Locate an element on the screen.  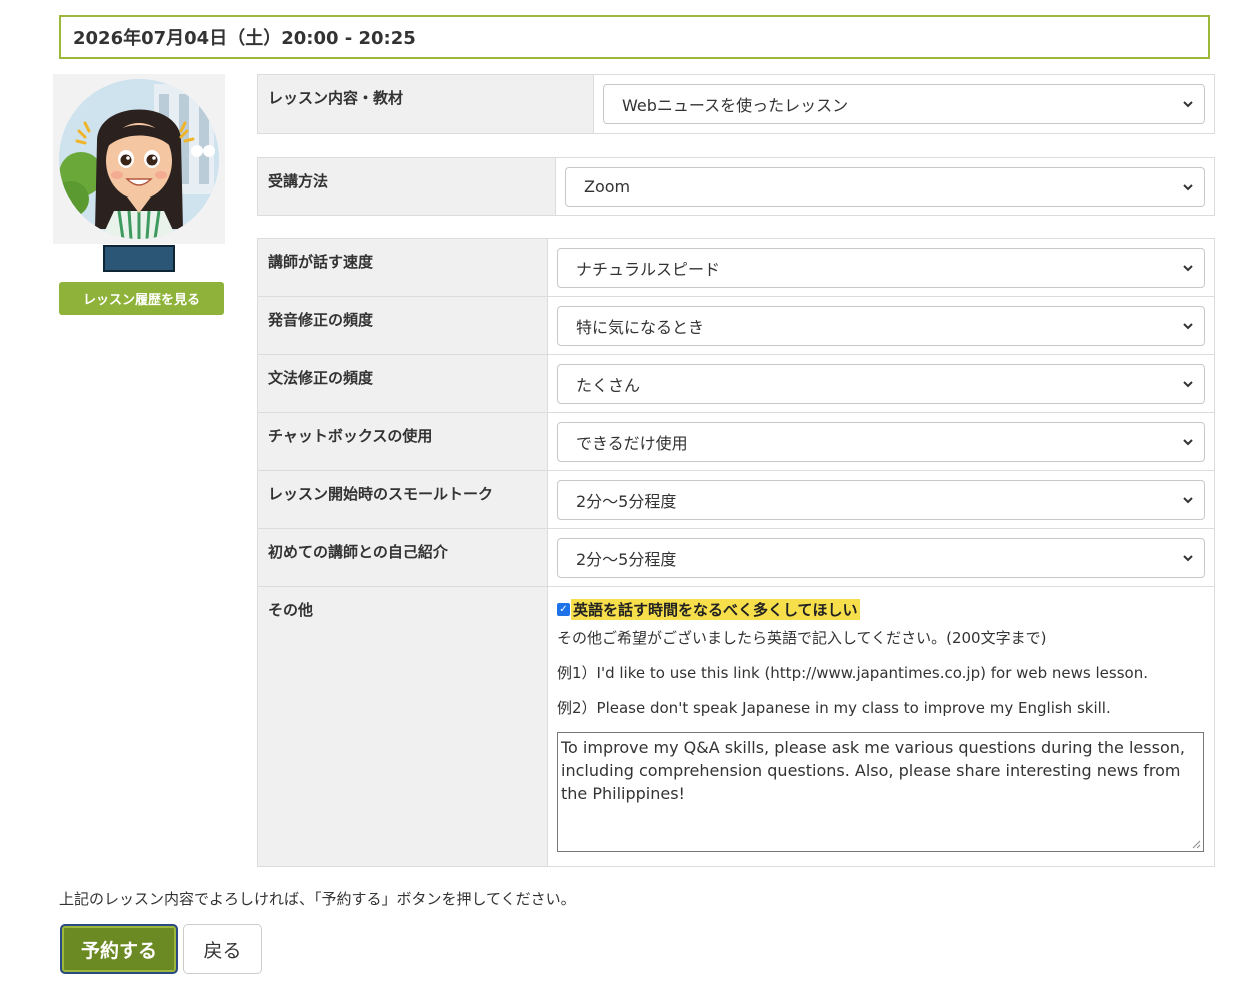
grammar-label: 文法修正の頻度 is located at coordinates (402, 383).